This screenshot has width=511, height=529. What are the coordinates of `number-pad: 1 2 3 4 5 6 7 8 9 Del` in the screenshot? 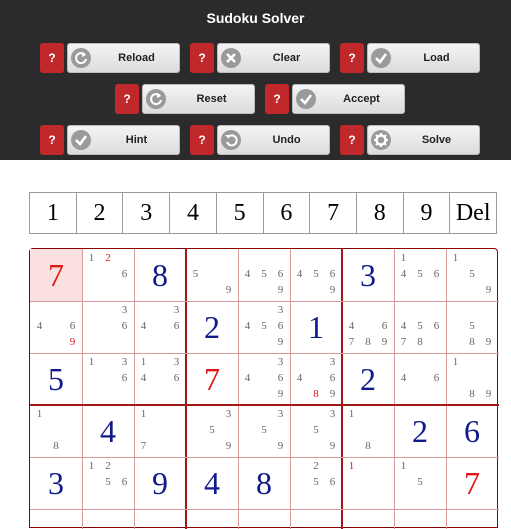 It's located at (263, 213).